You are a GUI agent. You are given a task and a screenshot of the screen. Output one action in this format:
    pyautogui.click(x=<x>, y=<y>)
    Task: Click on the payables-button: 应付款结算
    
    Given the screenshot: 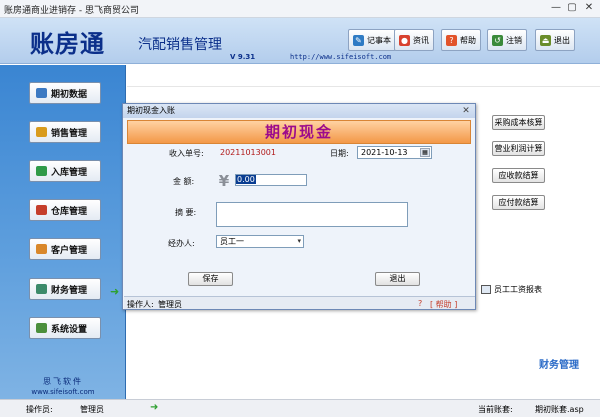 What is the action you would take?
    pyautogui.click(x=518, y=202)
    